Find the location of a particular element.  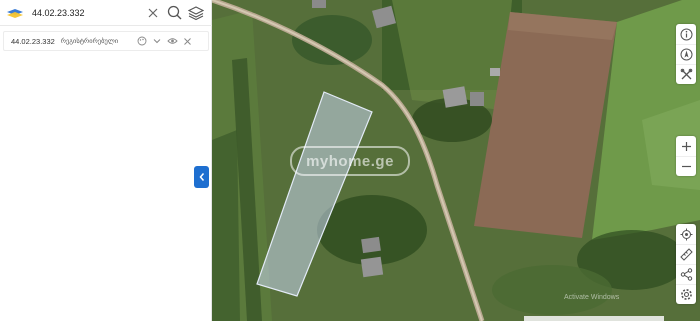

zoom-controls is located at coordinates (686, 156).